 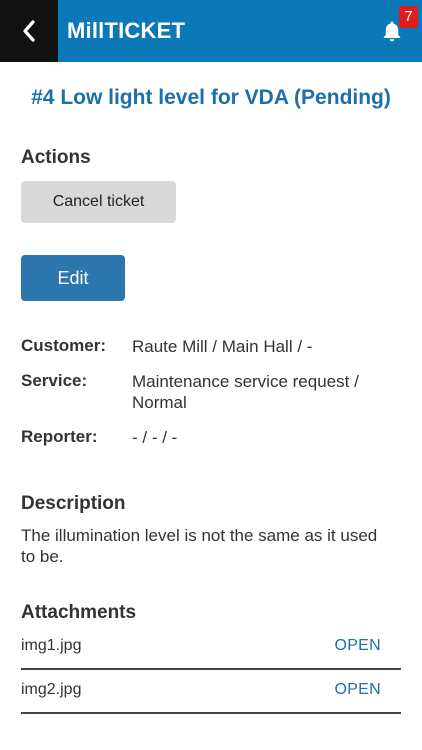 What do you see at coordinates (245, 392) in the screenshot?
I see `service-value: Maintenance service request / Normal` at bounding box center [245, 392].